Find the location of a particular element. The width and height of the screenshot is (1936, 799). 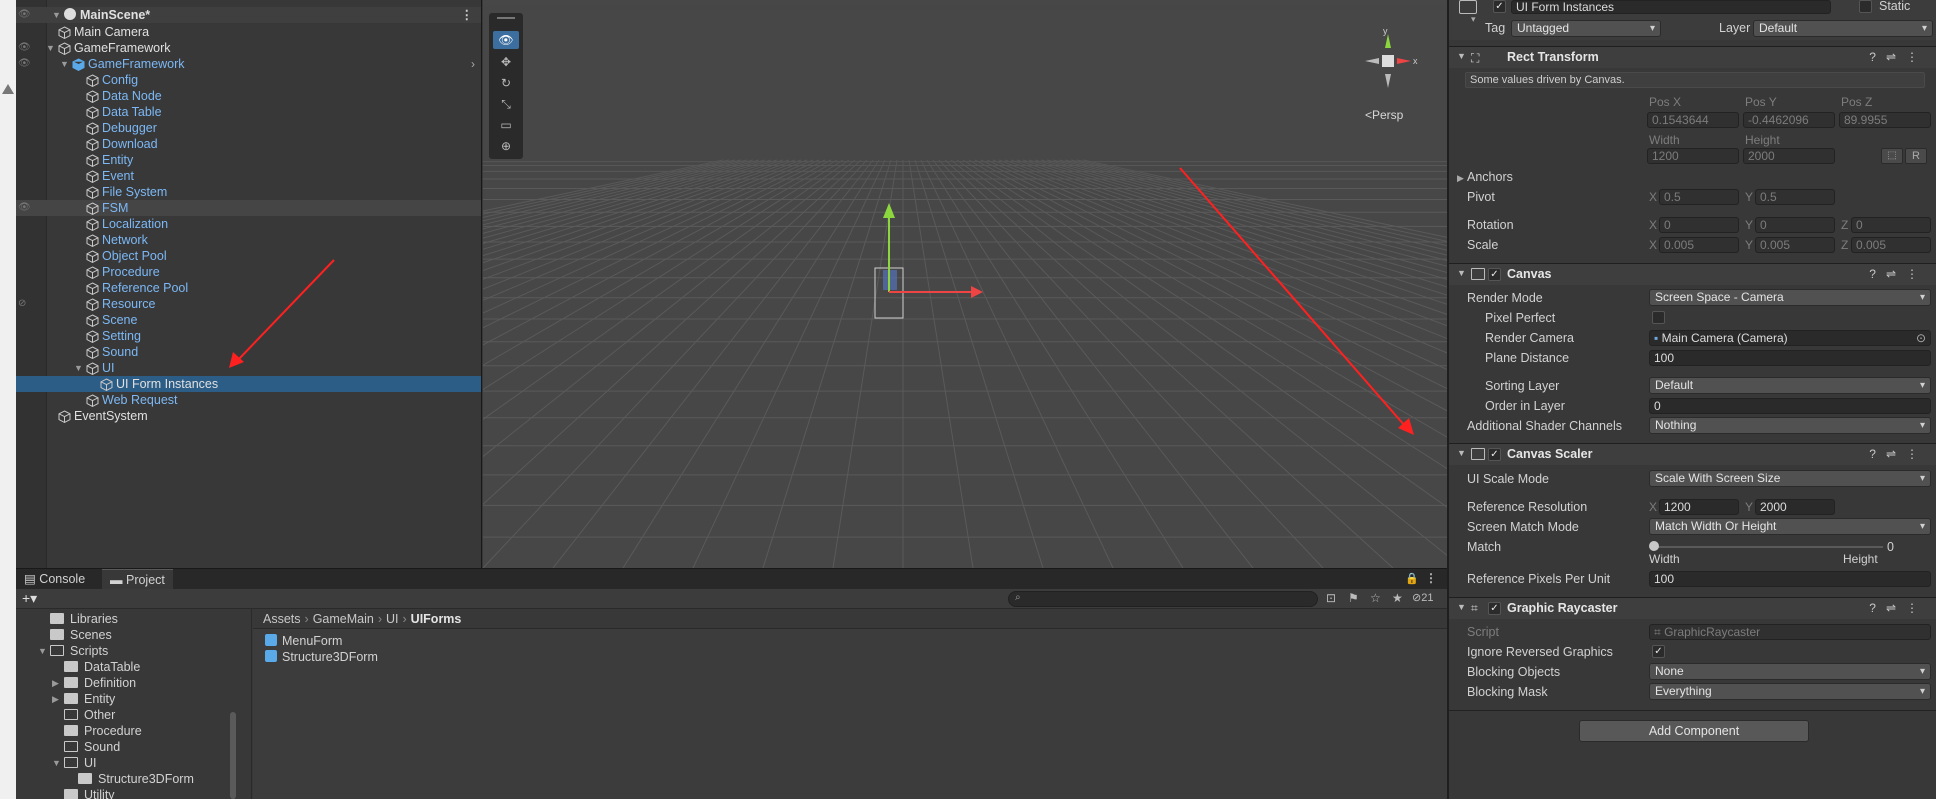

tab-project: ▬ Project is located at coordinates (137, 579).